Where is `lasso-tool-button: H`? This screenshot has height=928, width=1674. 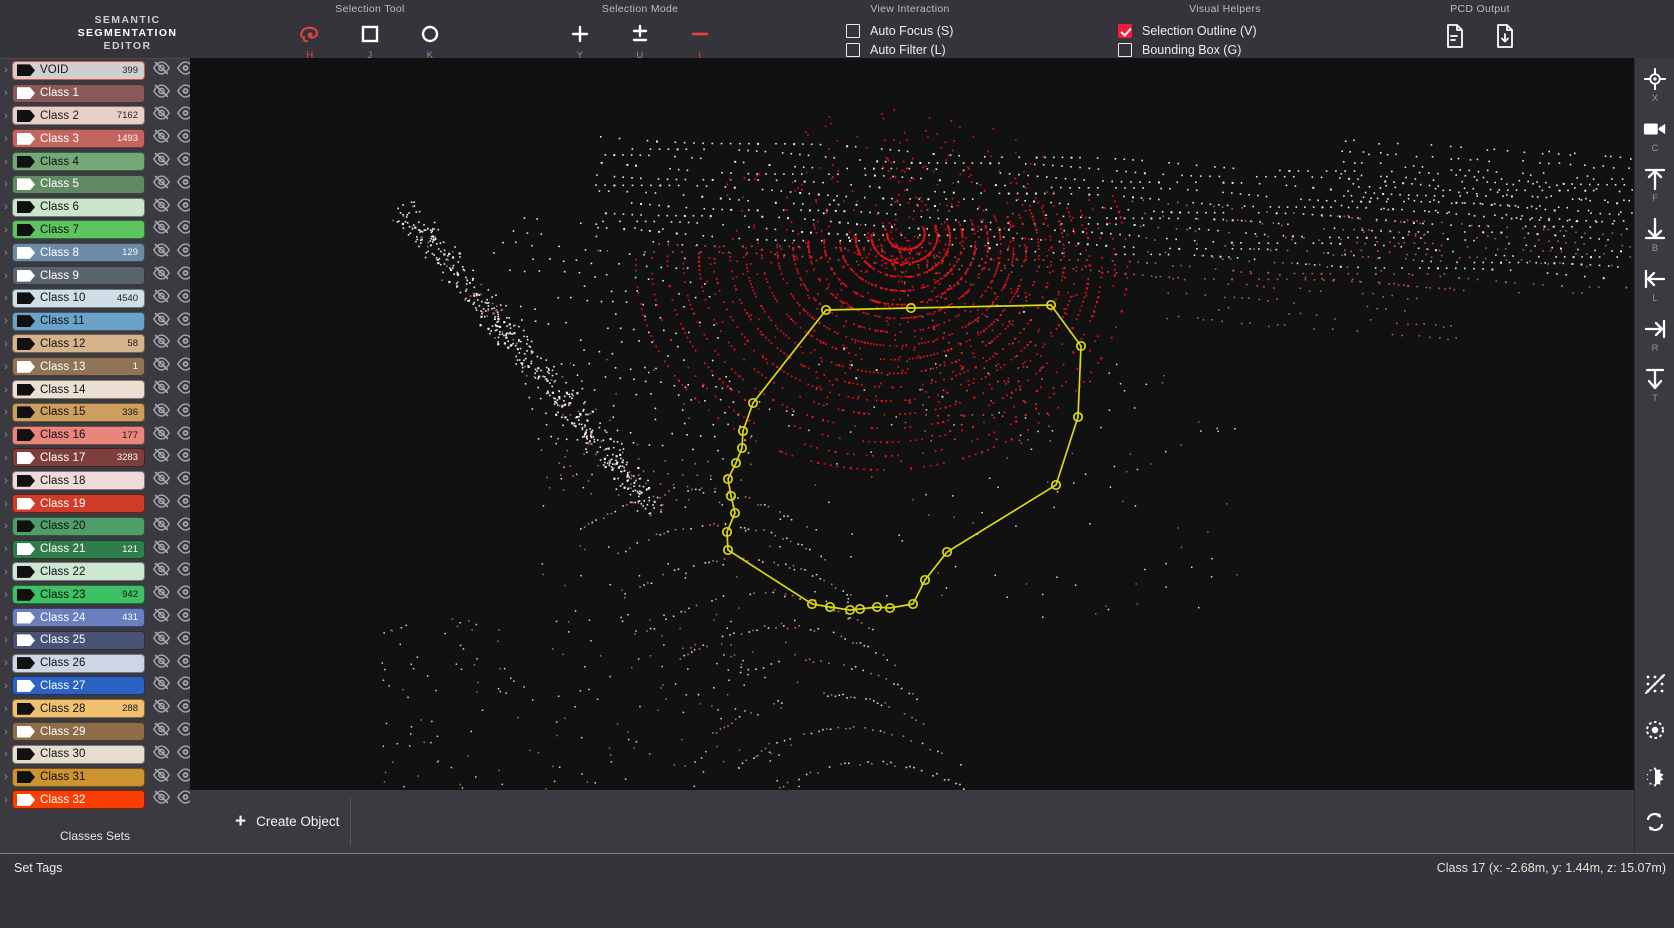
lasso-tool-button: H is located at coordinates (310, 41).